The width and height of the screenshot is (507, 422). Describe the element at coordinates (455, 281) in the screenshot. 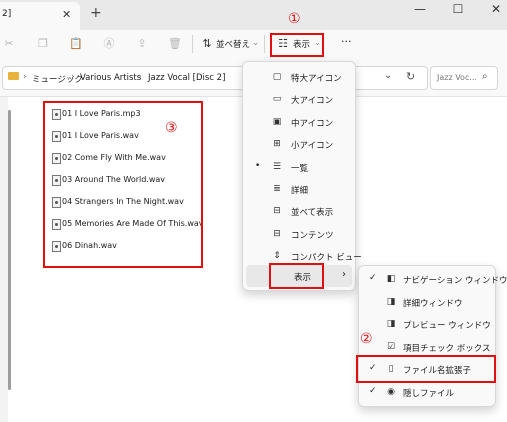

I see `menu-item-label: ナビゲーション ウィンドウ` at that location.